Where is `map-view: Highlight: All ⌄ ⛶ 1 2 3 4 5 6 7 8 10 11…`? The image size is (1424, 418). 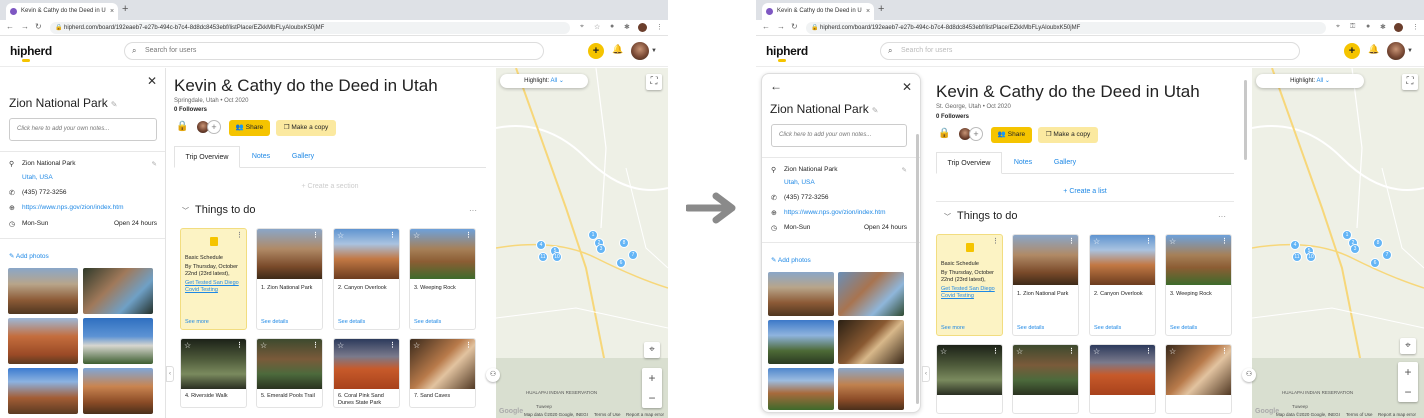 map-view: Highlight: All ⌄ ⛶ 1 2 3 4 5 6 7 8 10 11… is located at coordinates (582, 243).